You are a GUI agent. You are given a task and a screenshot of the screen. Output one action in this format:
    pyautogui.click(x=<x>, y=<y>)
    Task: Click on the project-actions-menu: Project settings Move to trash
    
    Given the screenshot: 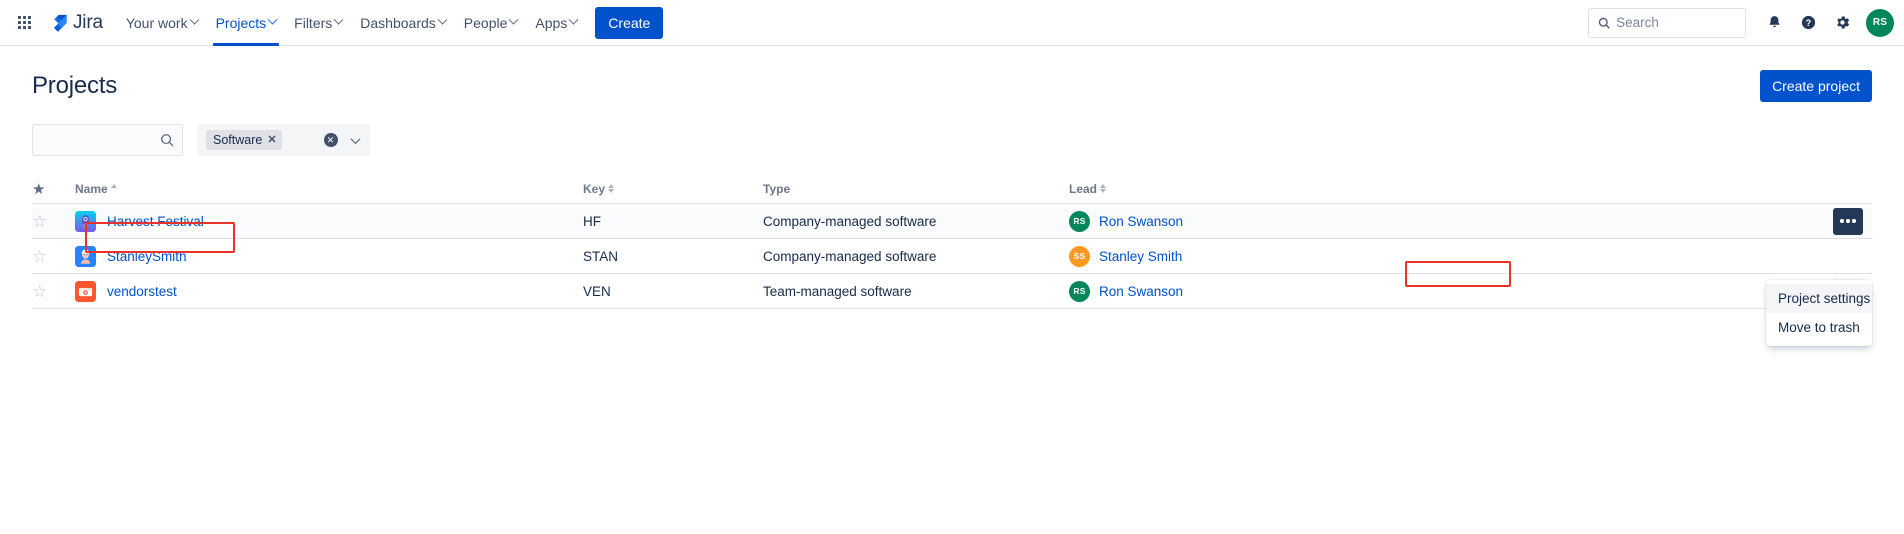 What is the action you would take?
    pyautogui.click(x=1819, y=313)
    